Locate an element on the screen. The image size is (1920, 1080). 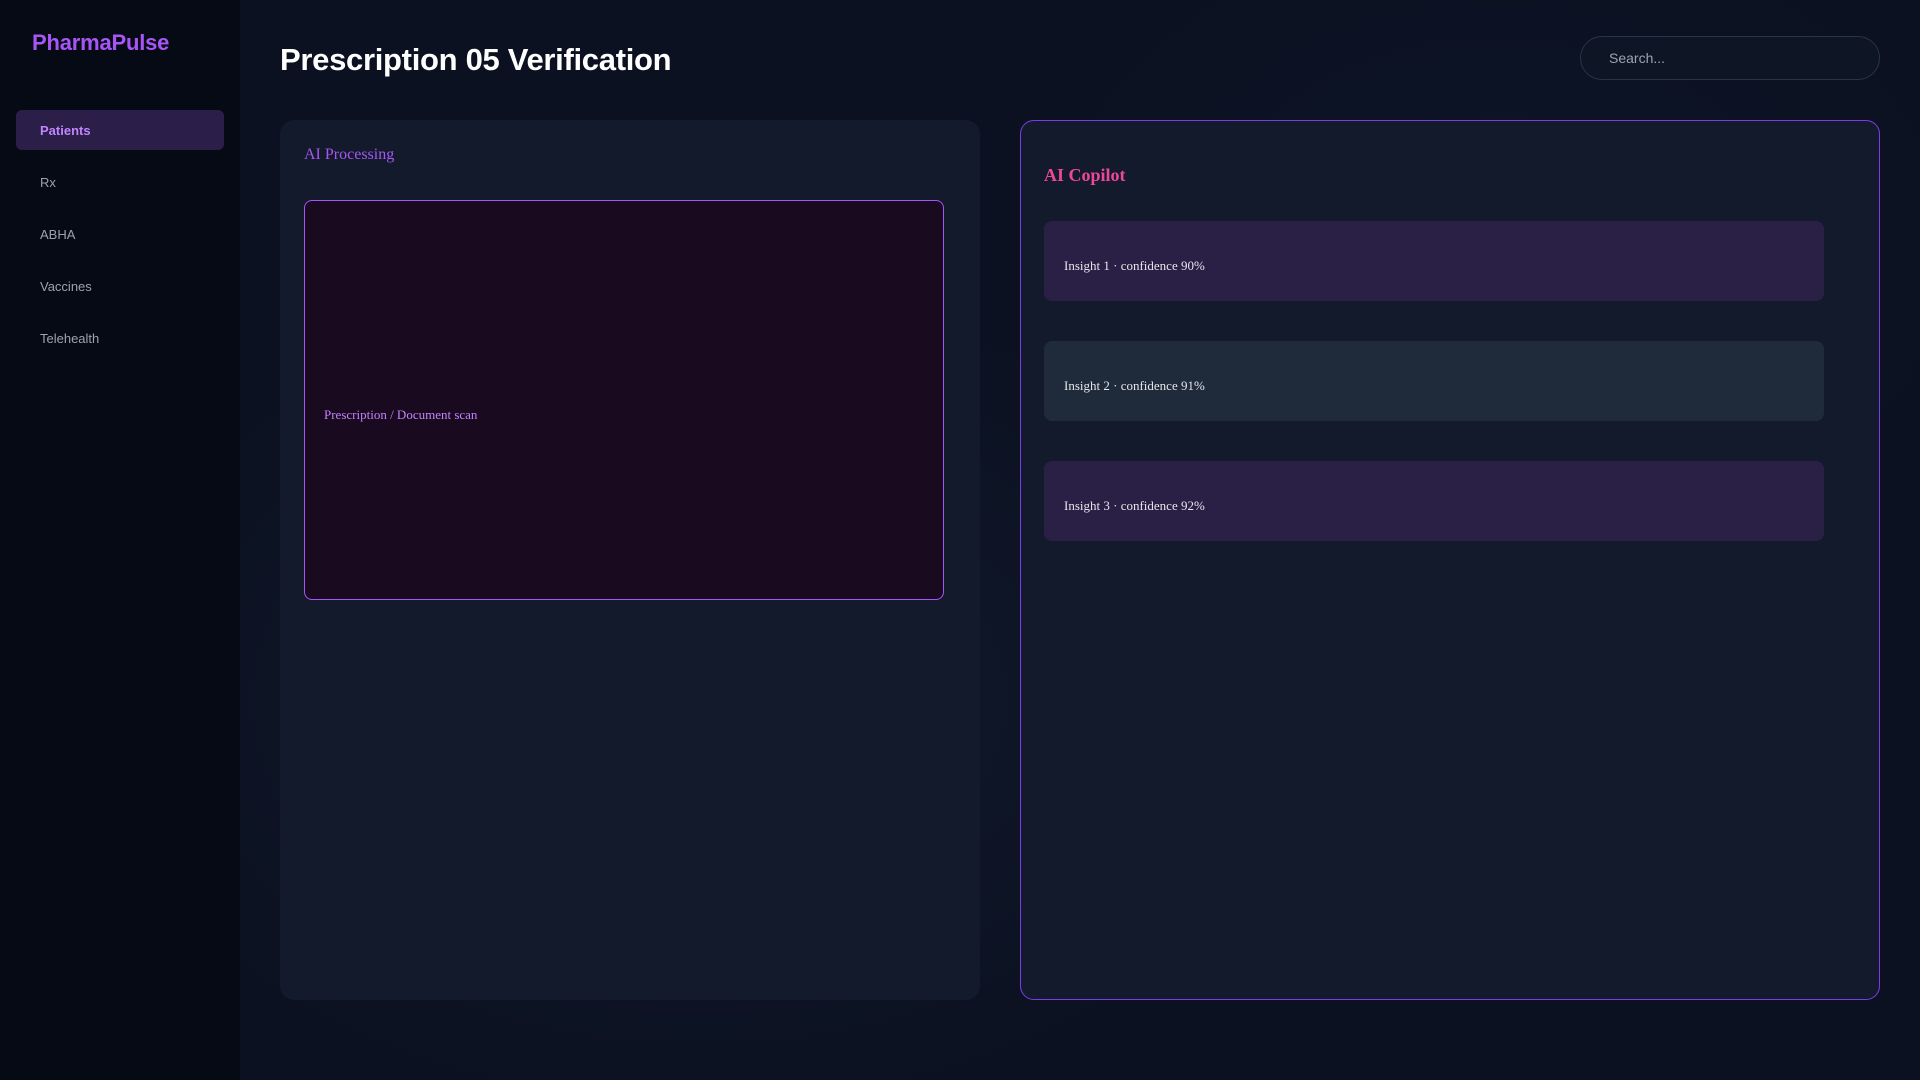
search-input is located at coordinates (1730, 58).